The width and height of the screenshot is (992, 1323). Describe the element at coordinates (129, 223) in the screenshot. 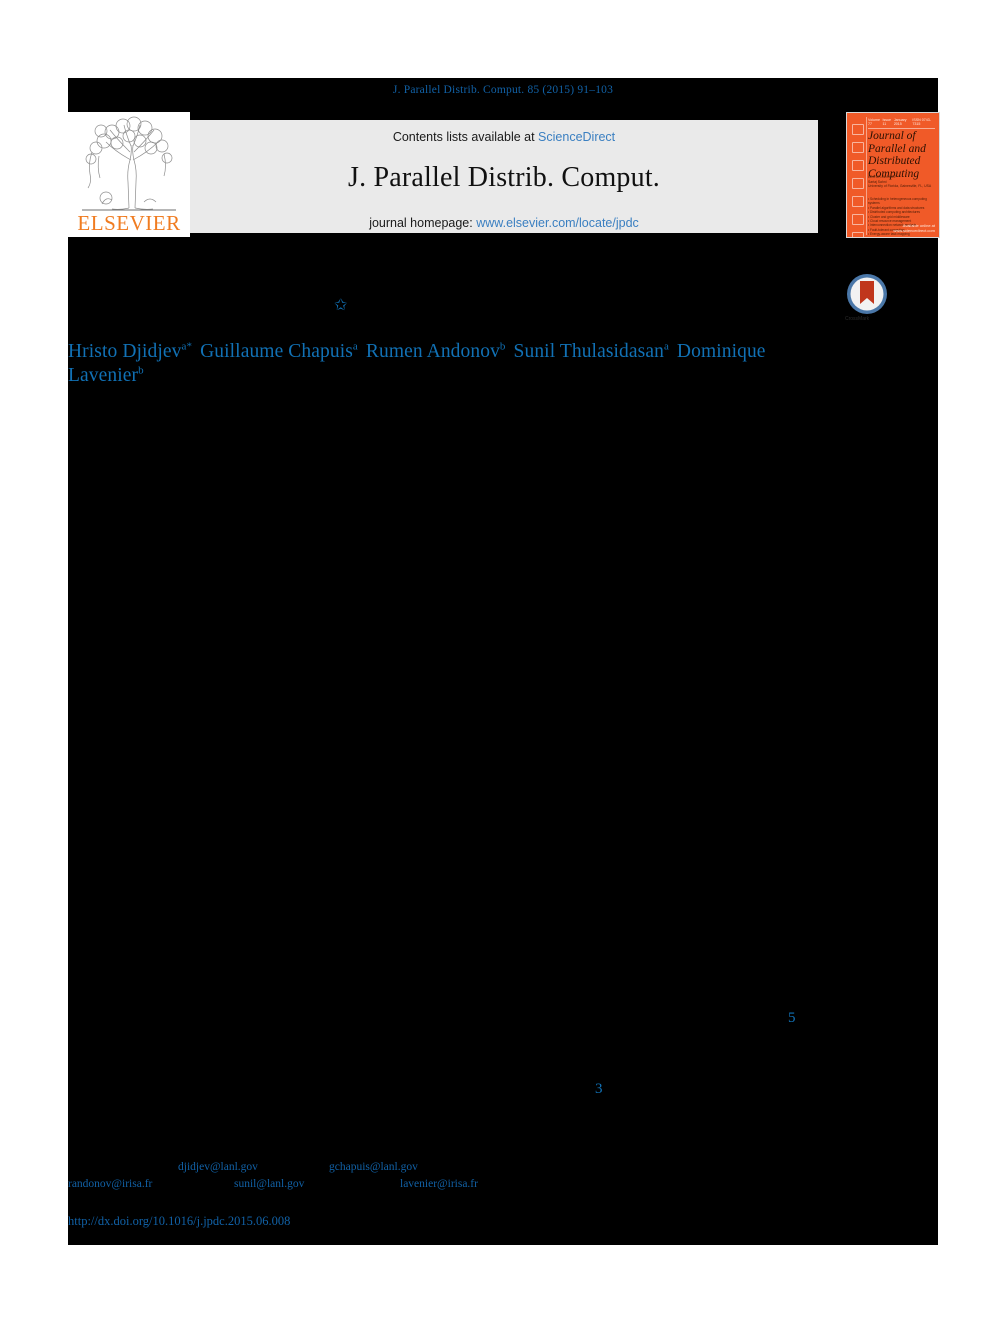

I see `elsevier-wordmark: ELSEVIER` at that location.